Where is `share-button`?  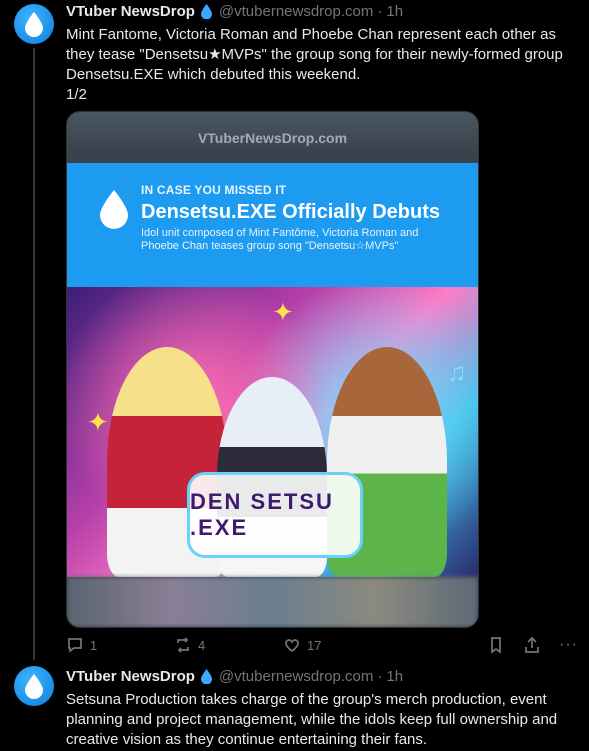 share-button is located at coordinates (532, 645).